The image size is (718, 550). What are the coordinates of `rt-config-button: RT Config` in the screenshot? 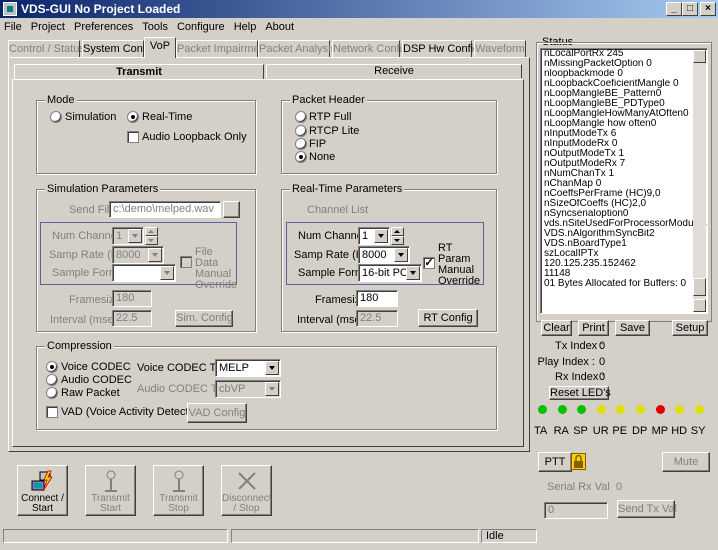 It's located at (448, 318).